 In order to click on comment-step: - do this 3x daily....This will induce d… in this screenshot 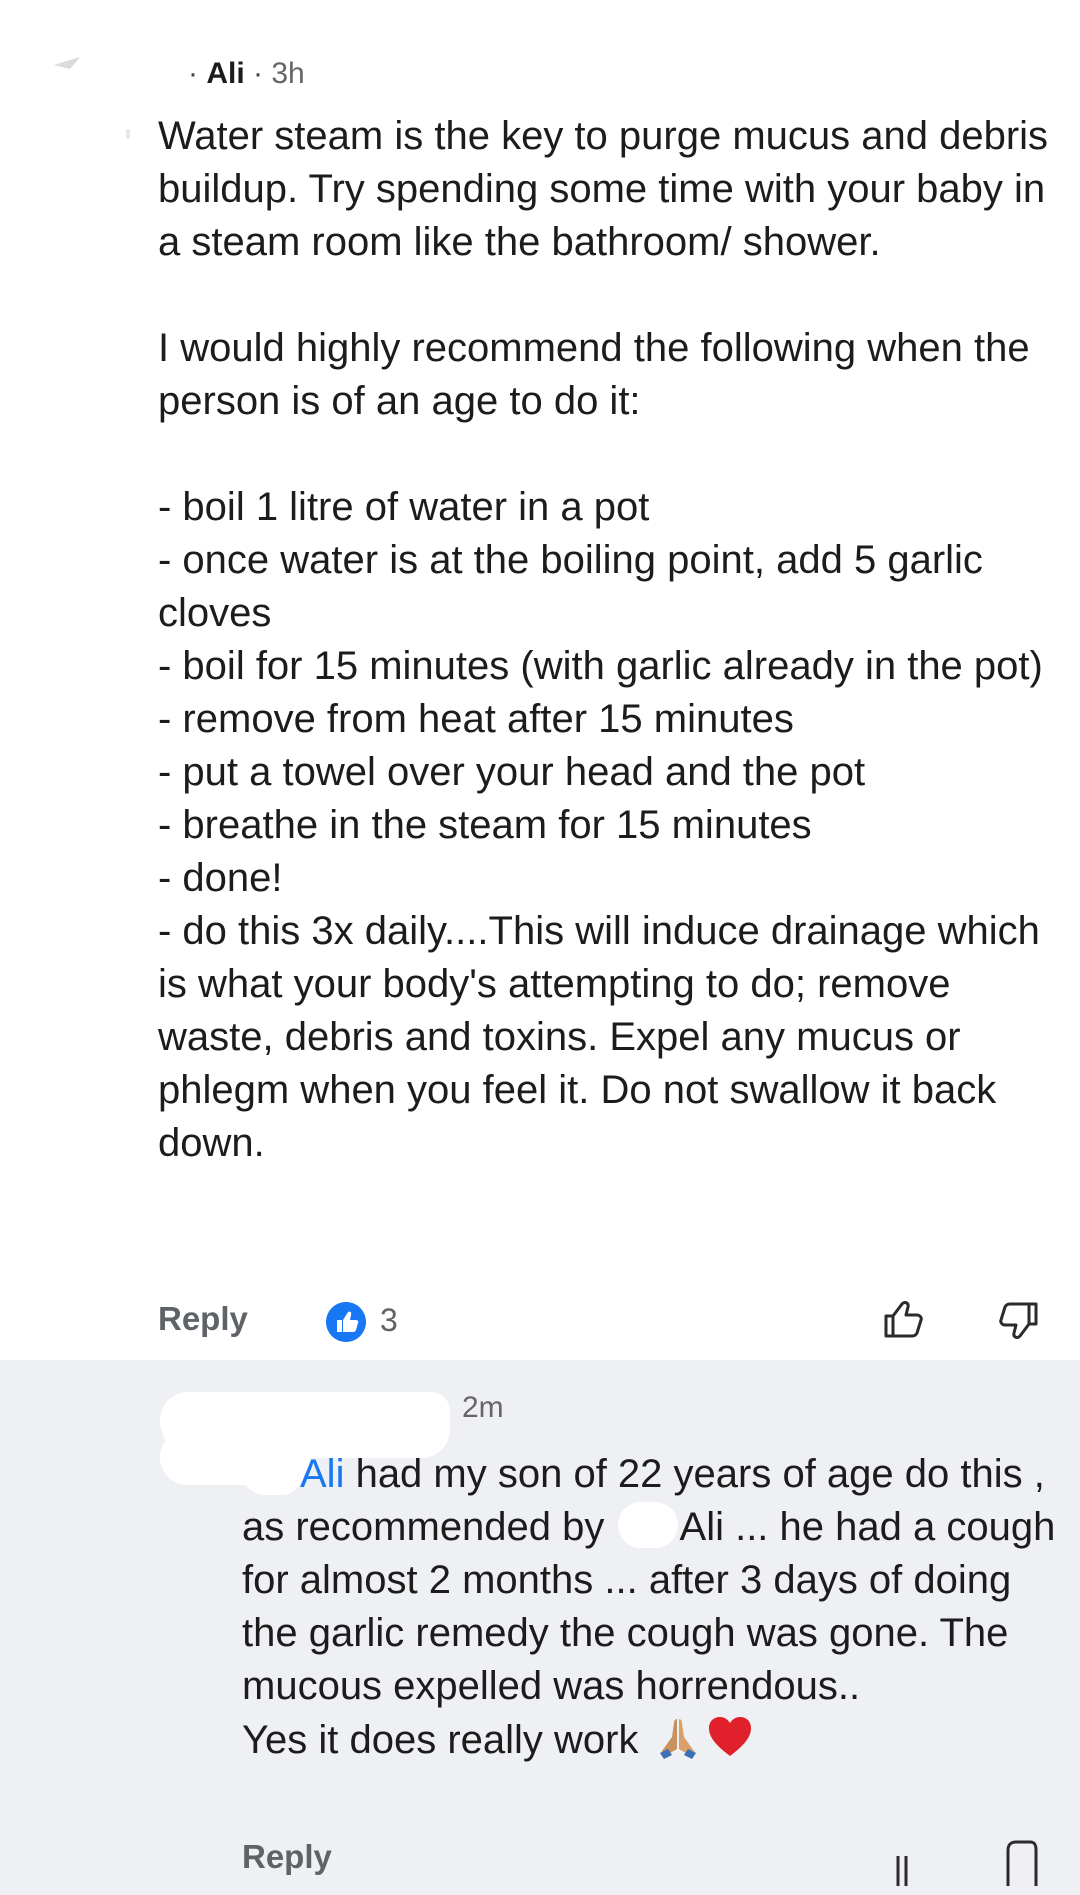, I will do `click(599, 1037)`.